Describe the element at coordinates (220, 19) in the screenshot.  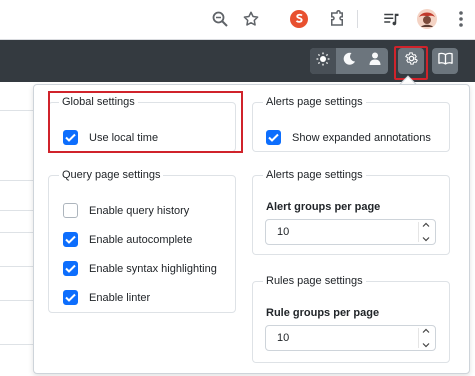
I see `zoom-icon` at that location.